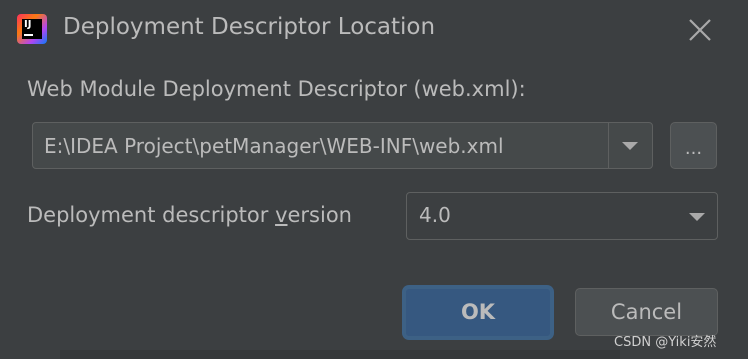 Image resolution: width=748 pixels, height=359 pixels. I want to click on cancel-button: Cancel, so click(646, 312).